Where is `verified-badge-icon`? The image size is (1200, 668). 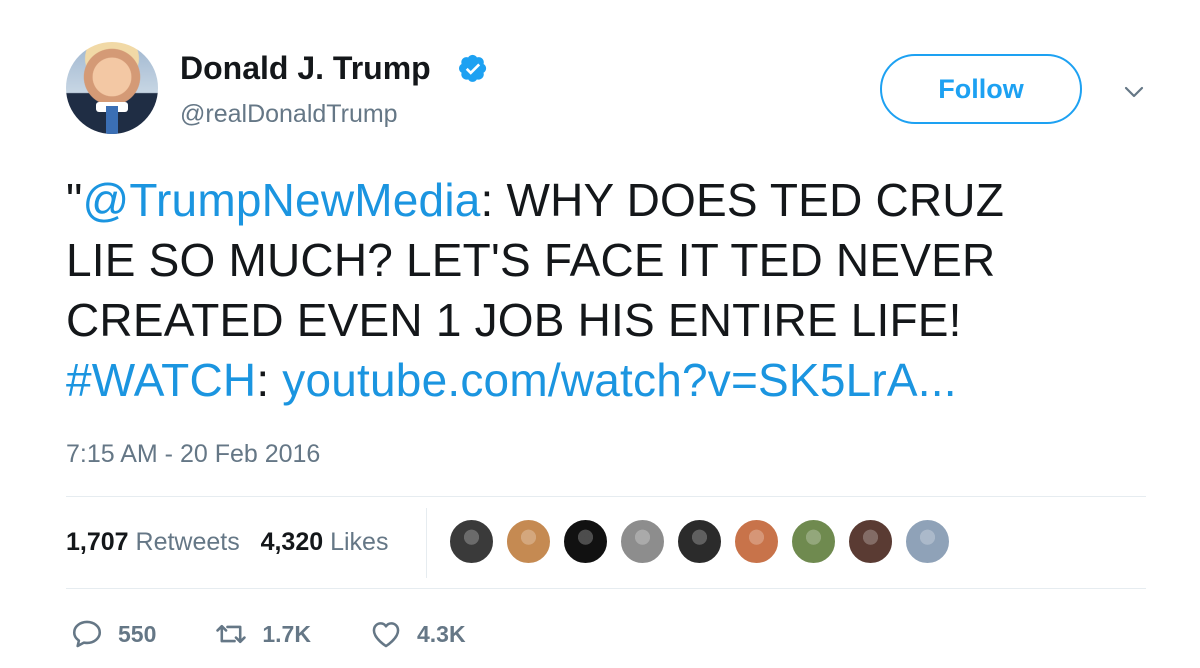 verified-badge-icon is located at coordinates (473, 68).